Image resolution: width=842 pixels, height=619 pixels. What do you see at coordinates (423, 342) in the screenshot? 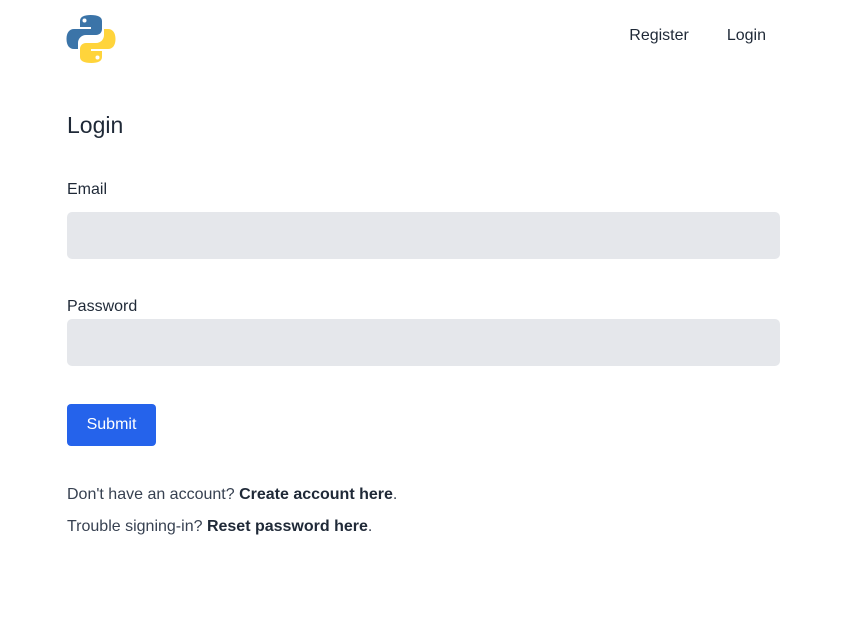
I see `password-field` at bounding box center [423, 342].